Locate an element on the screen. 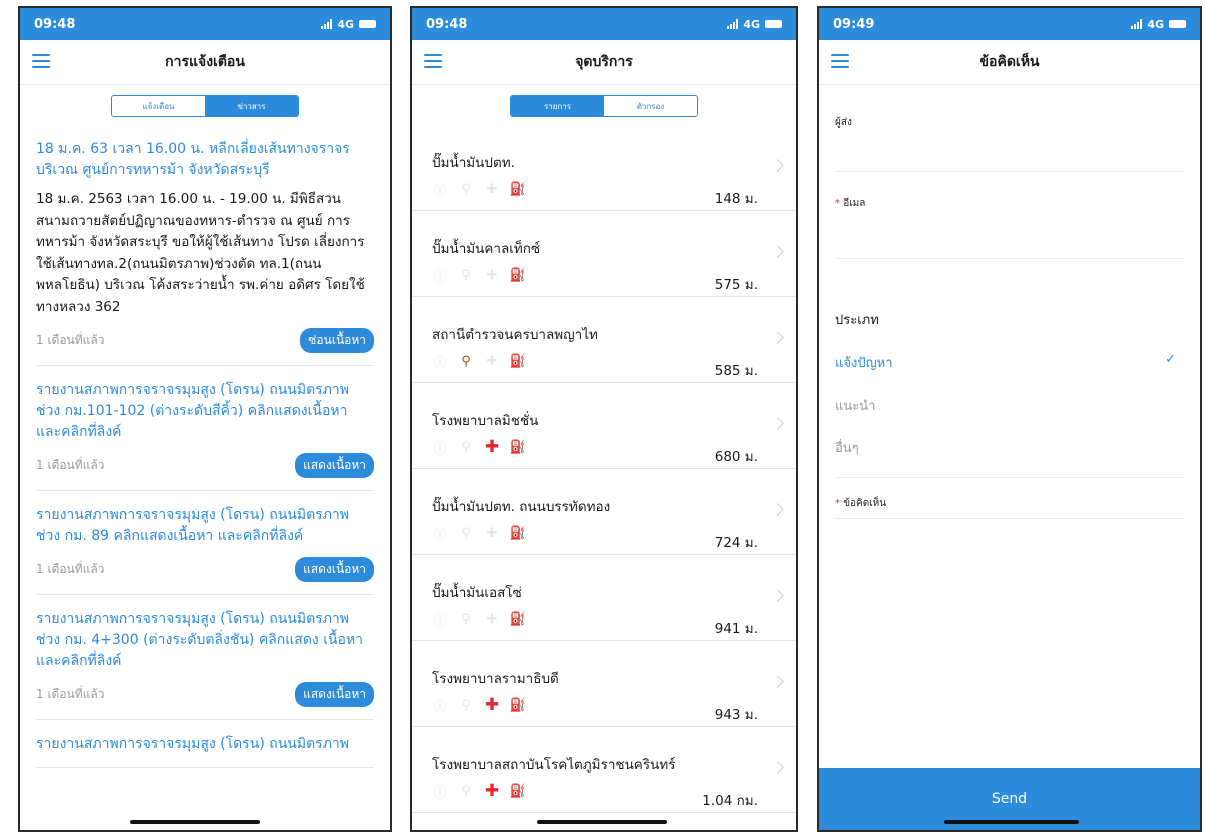 The height and width of the screenshot is (835, 1205). category-title: ประเภท is located at coordinates (857, 320).